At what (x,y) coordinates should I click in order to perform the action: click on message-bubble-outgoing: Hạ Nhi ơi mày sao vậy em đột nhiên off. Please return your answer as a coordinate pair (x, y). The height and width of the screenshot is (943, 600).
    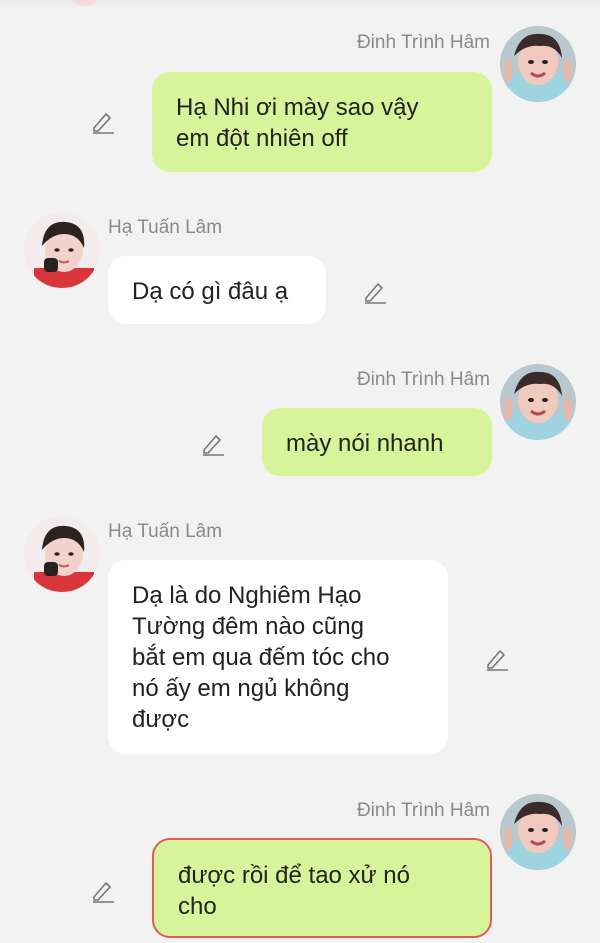
    Looking at the image, I should click on (322, 122).